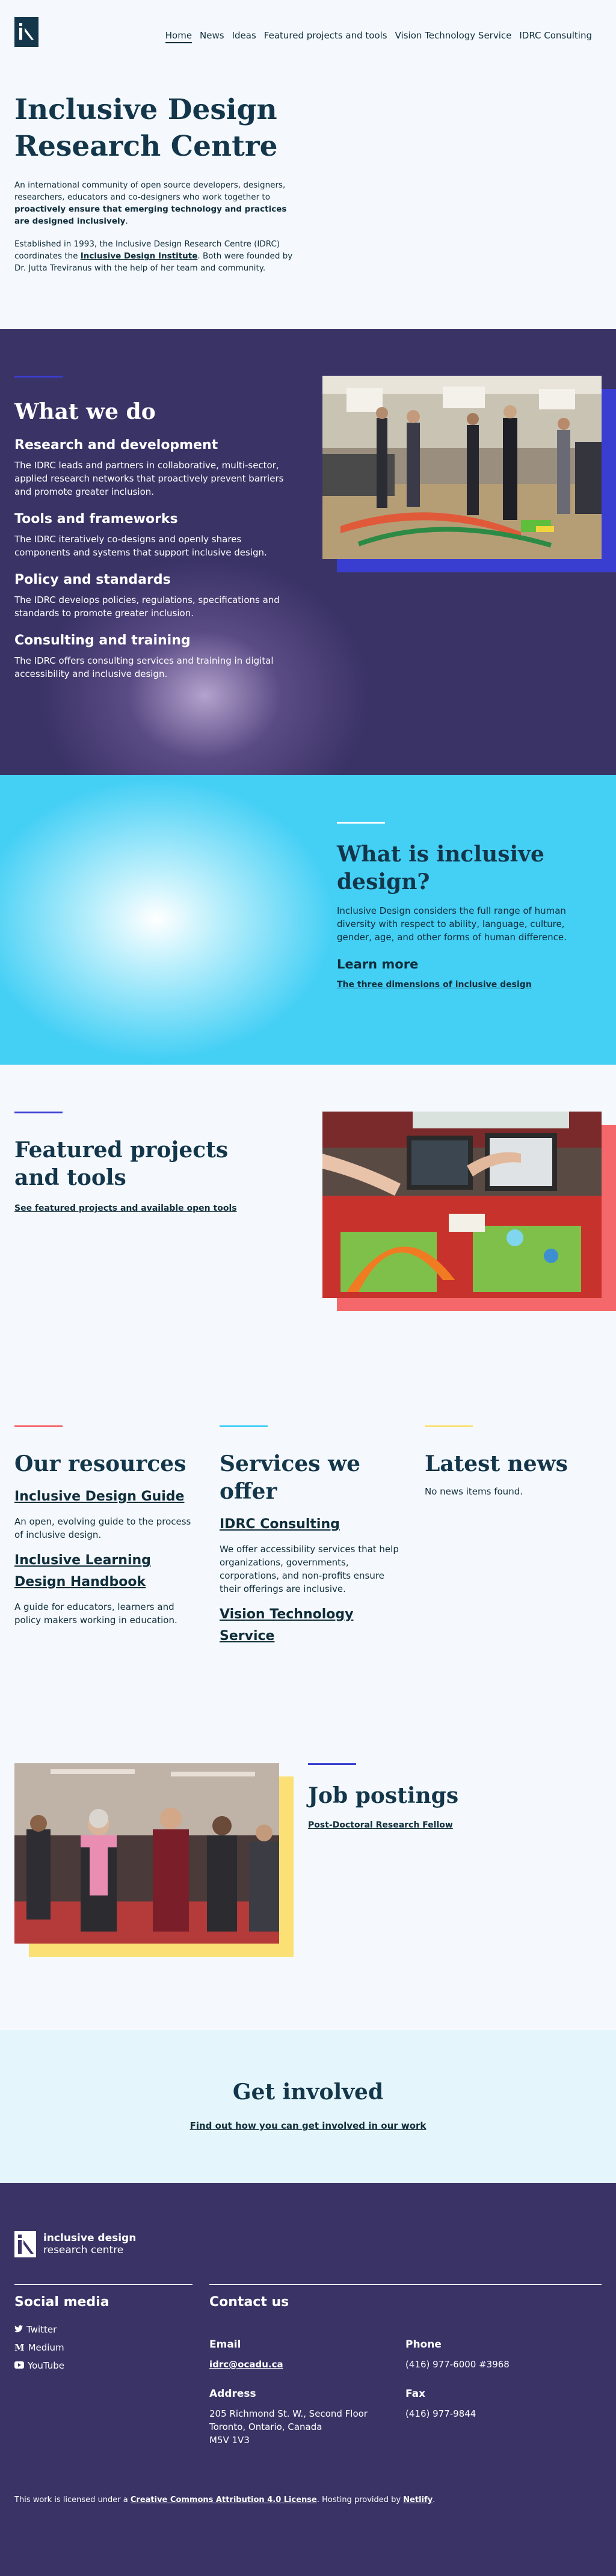  I want to click on workshop-photo-image, so click(462, 467).